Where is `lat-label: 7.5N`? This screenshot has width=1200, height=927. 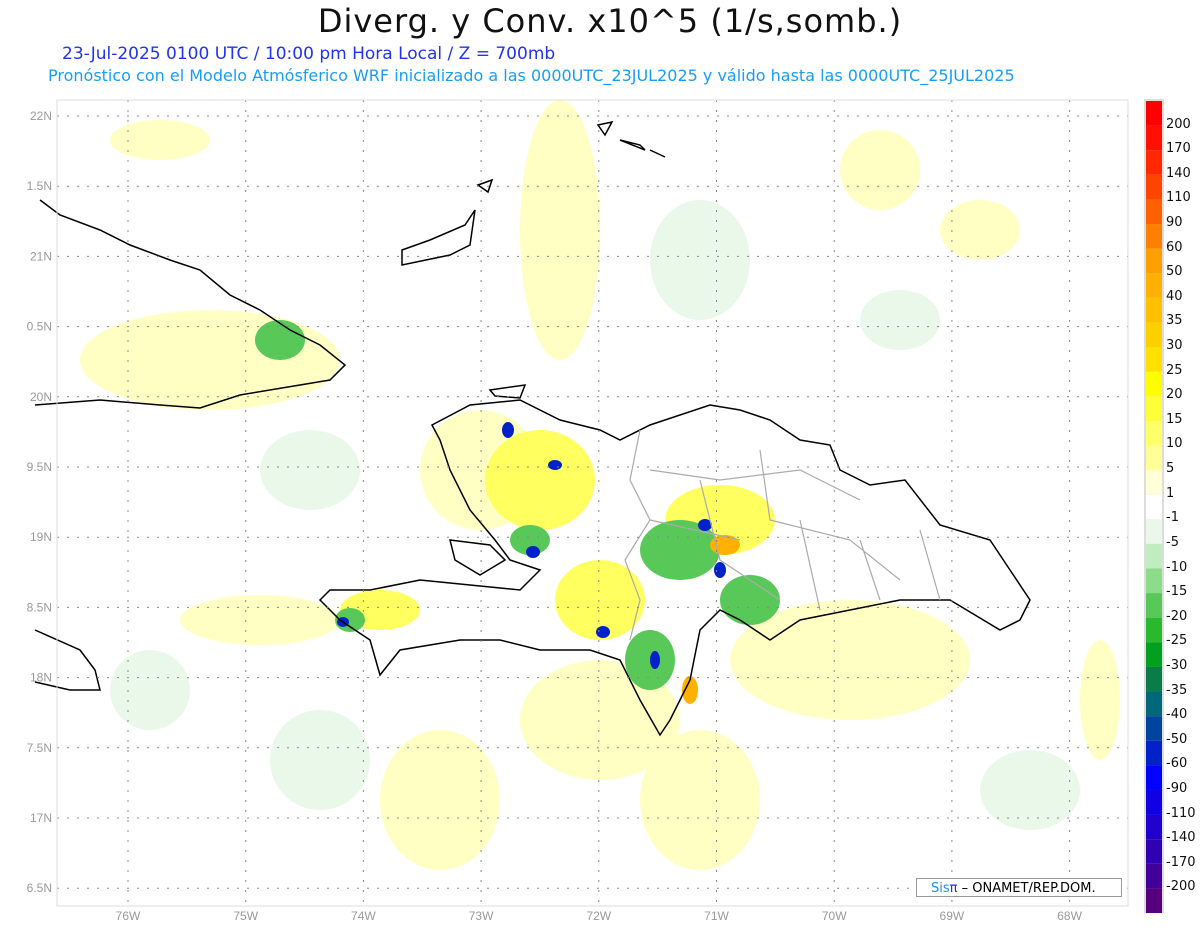
lat-label: 7.5N is located at coordinates (39, 748).